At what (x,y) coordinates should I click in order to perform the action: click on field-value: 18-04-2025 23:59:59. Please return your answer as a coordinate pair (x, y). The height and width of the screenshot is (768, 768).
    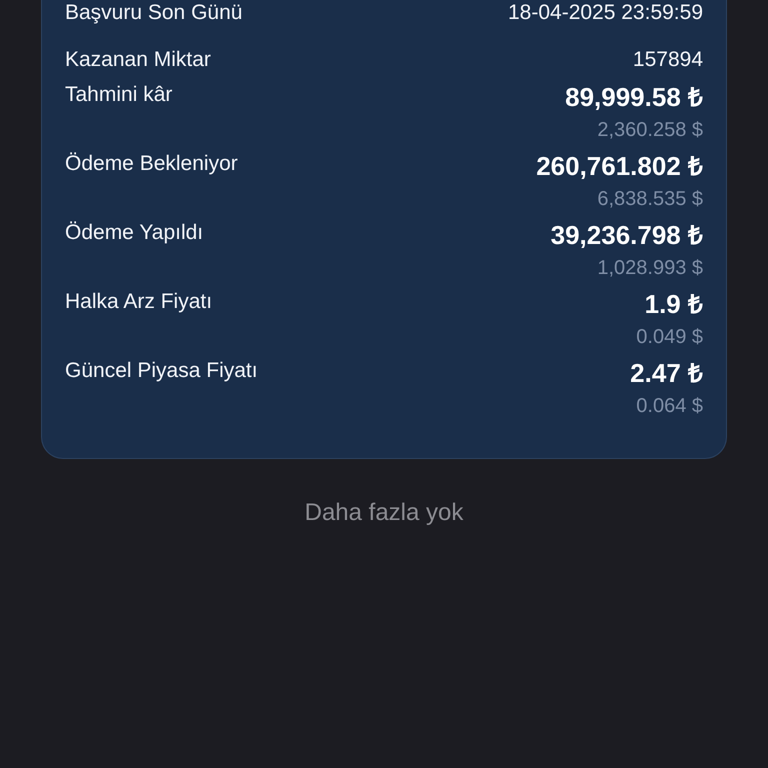
    Looking at the image, I should click on (605, 13).